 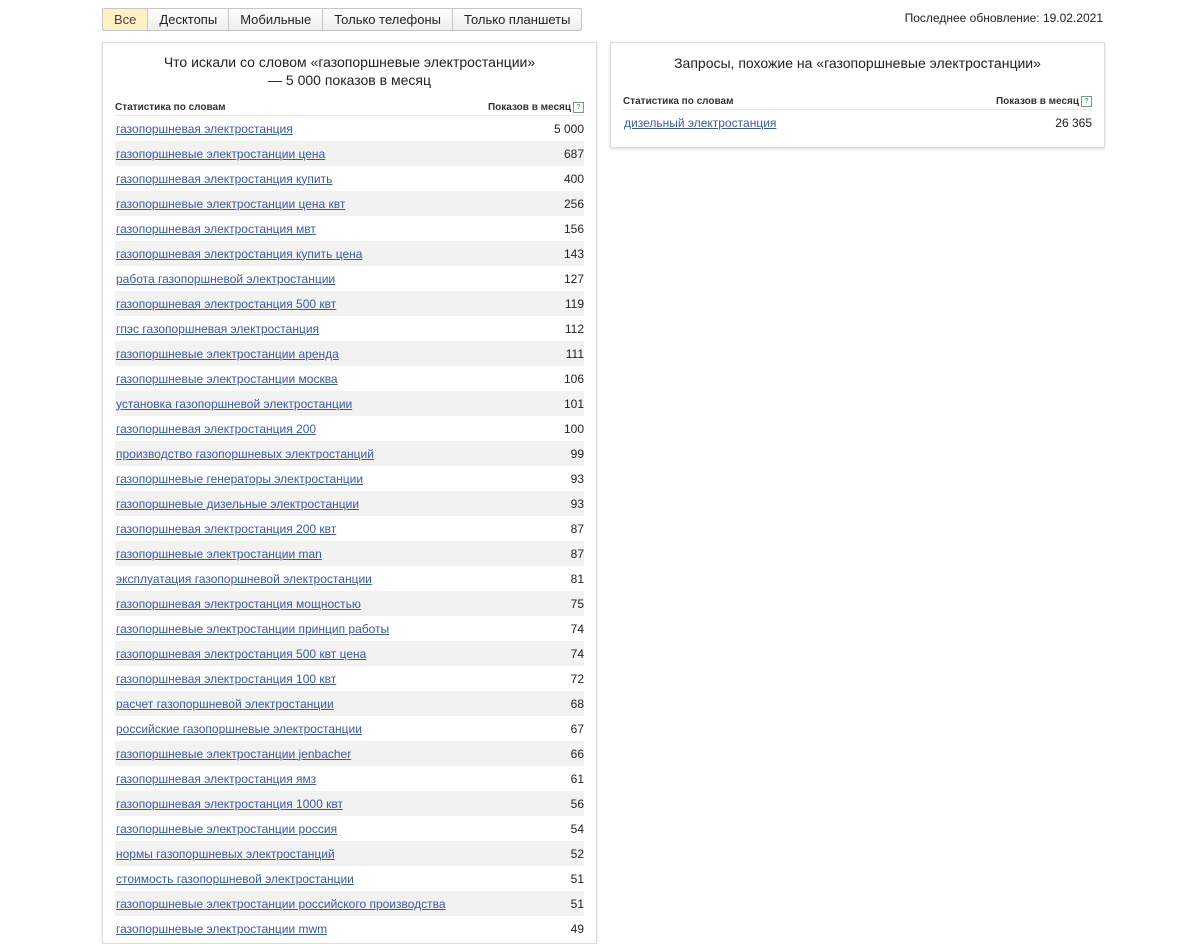 I want to click on table-row: газопоршневые электростанции цена квт 256, so click(x=349, y=203).